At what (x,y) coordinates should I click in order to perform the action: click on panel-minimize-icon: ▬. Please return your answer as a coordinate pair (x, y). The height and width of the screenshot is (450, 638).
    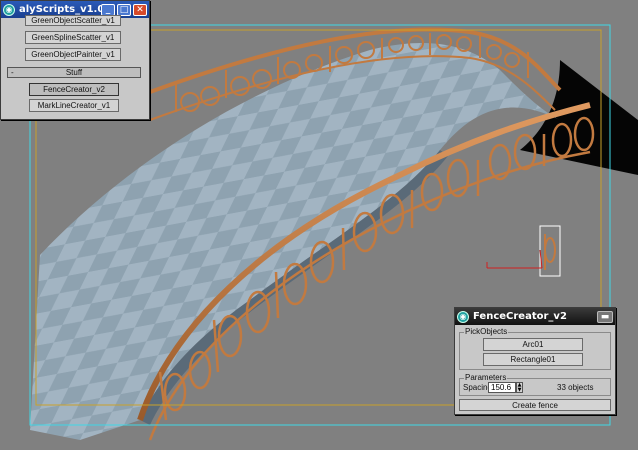
    Looking at the image, I should click on (605, 316).